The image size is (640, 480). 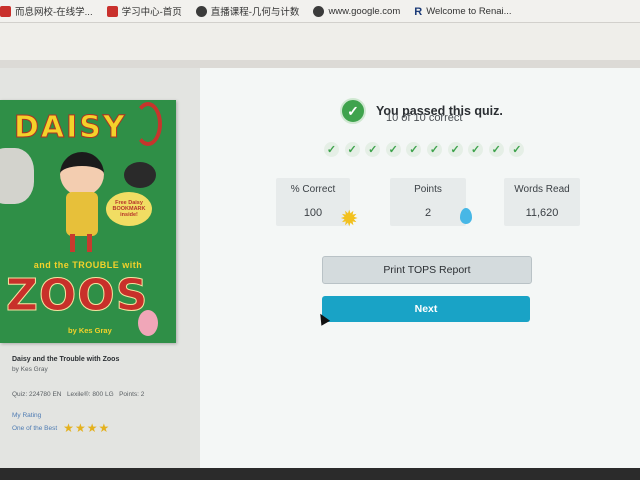 I want to click on cover-title: DAISY, so click(x=70, y=128).